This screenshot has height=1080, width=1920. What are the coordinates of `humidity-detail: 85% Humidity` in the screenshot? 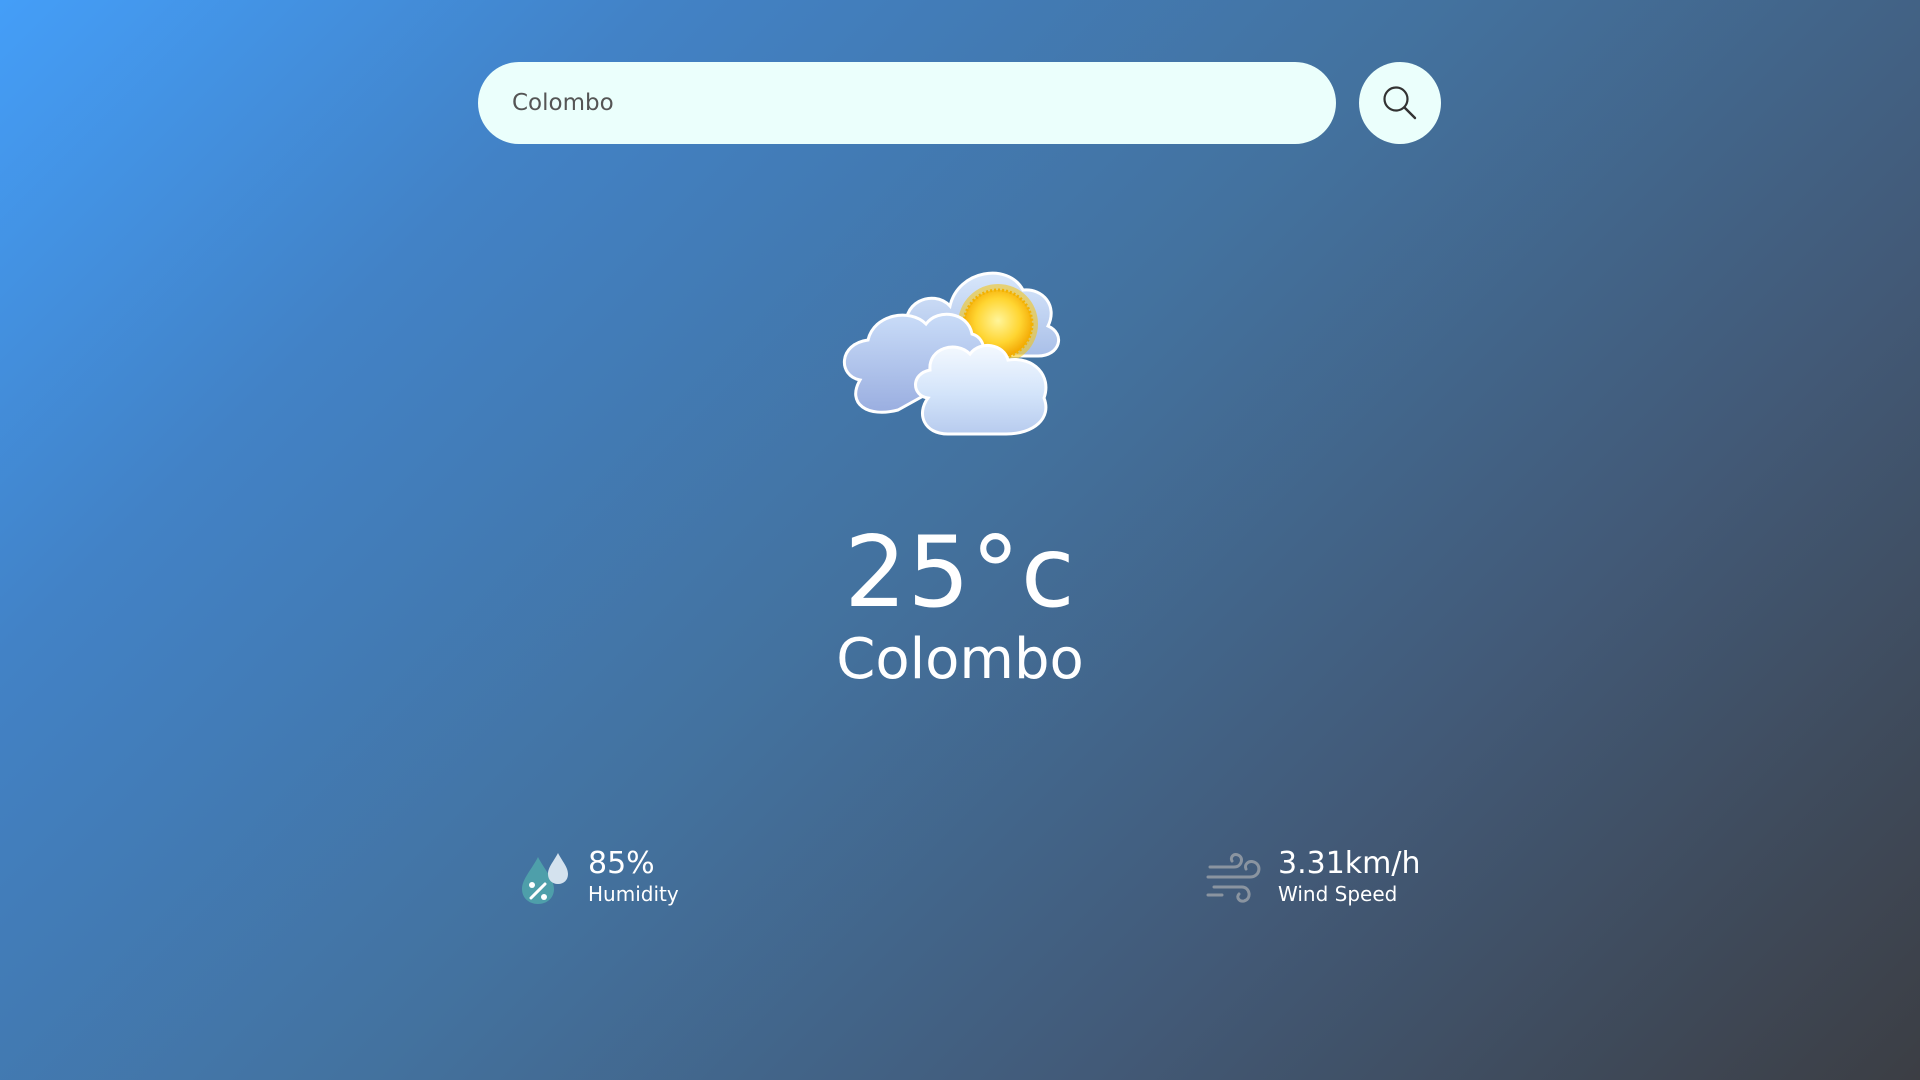 It's located at (596, 877).